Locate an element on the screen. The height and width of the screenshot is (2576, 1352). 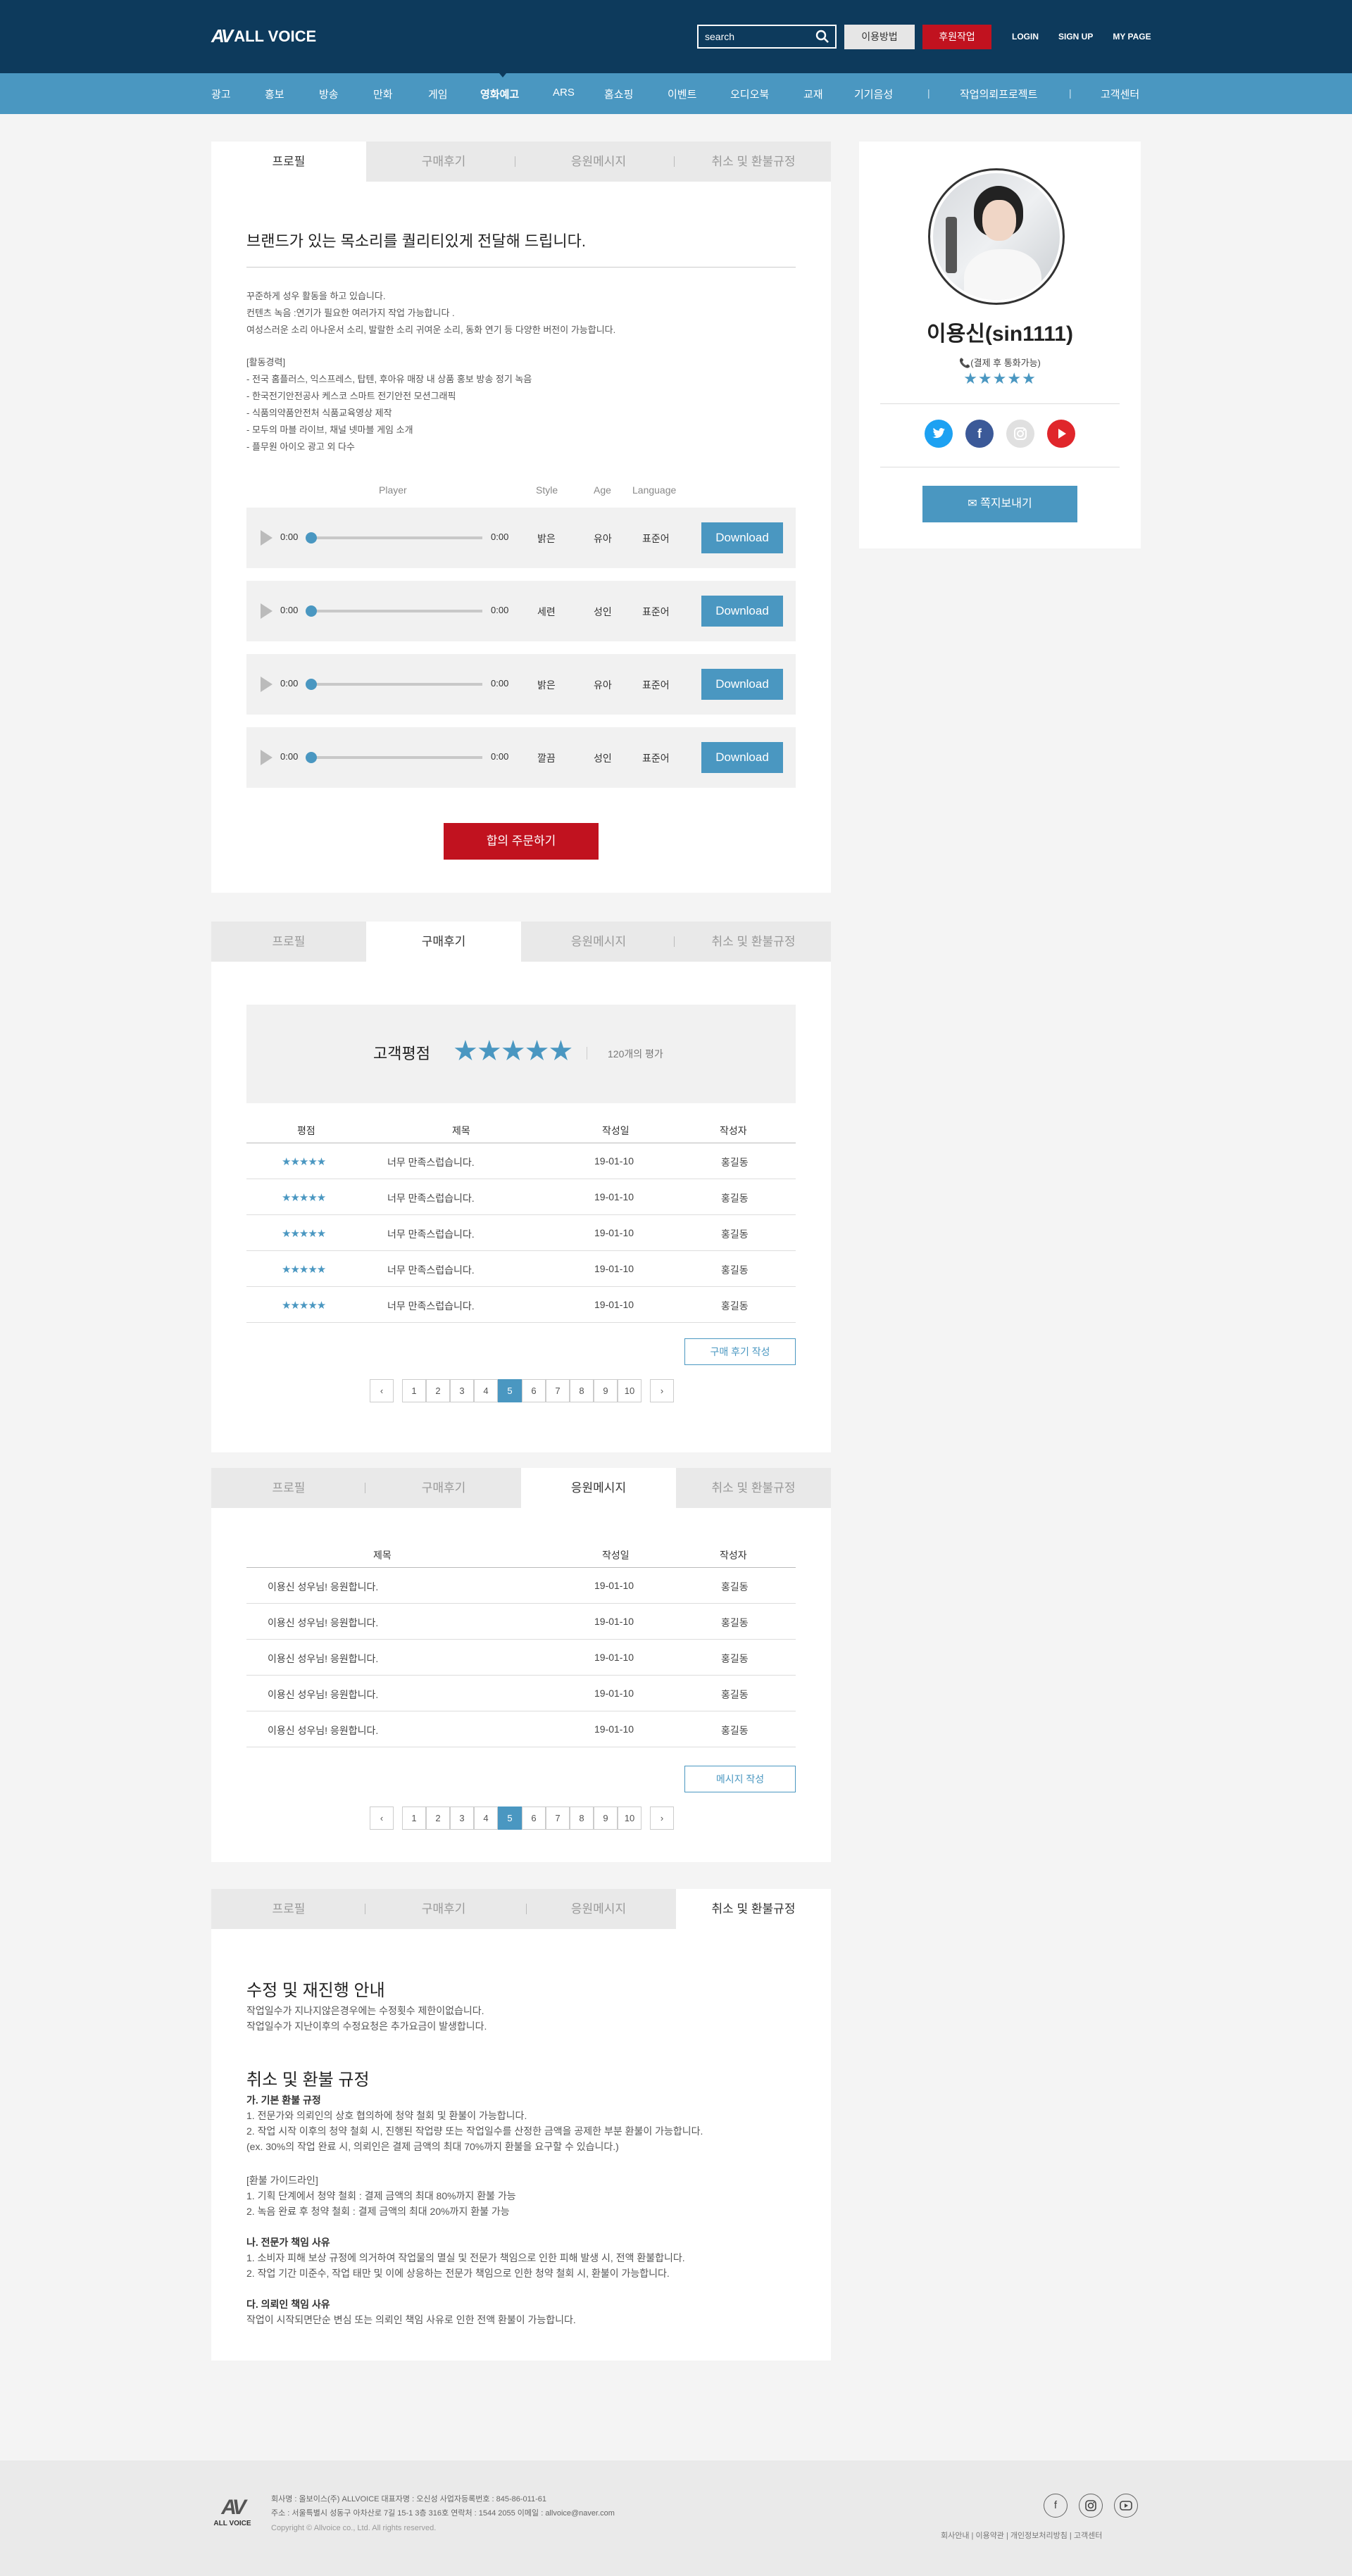
nav-item: 광고 is located at coordinates (221, 94).